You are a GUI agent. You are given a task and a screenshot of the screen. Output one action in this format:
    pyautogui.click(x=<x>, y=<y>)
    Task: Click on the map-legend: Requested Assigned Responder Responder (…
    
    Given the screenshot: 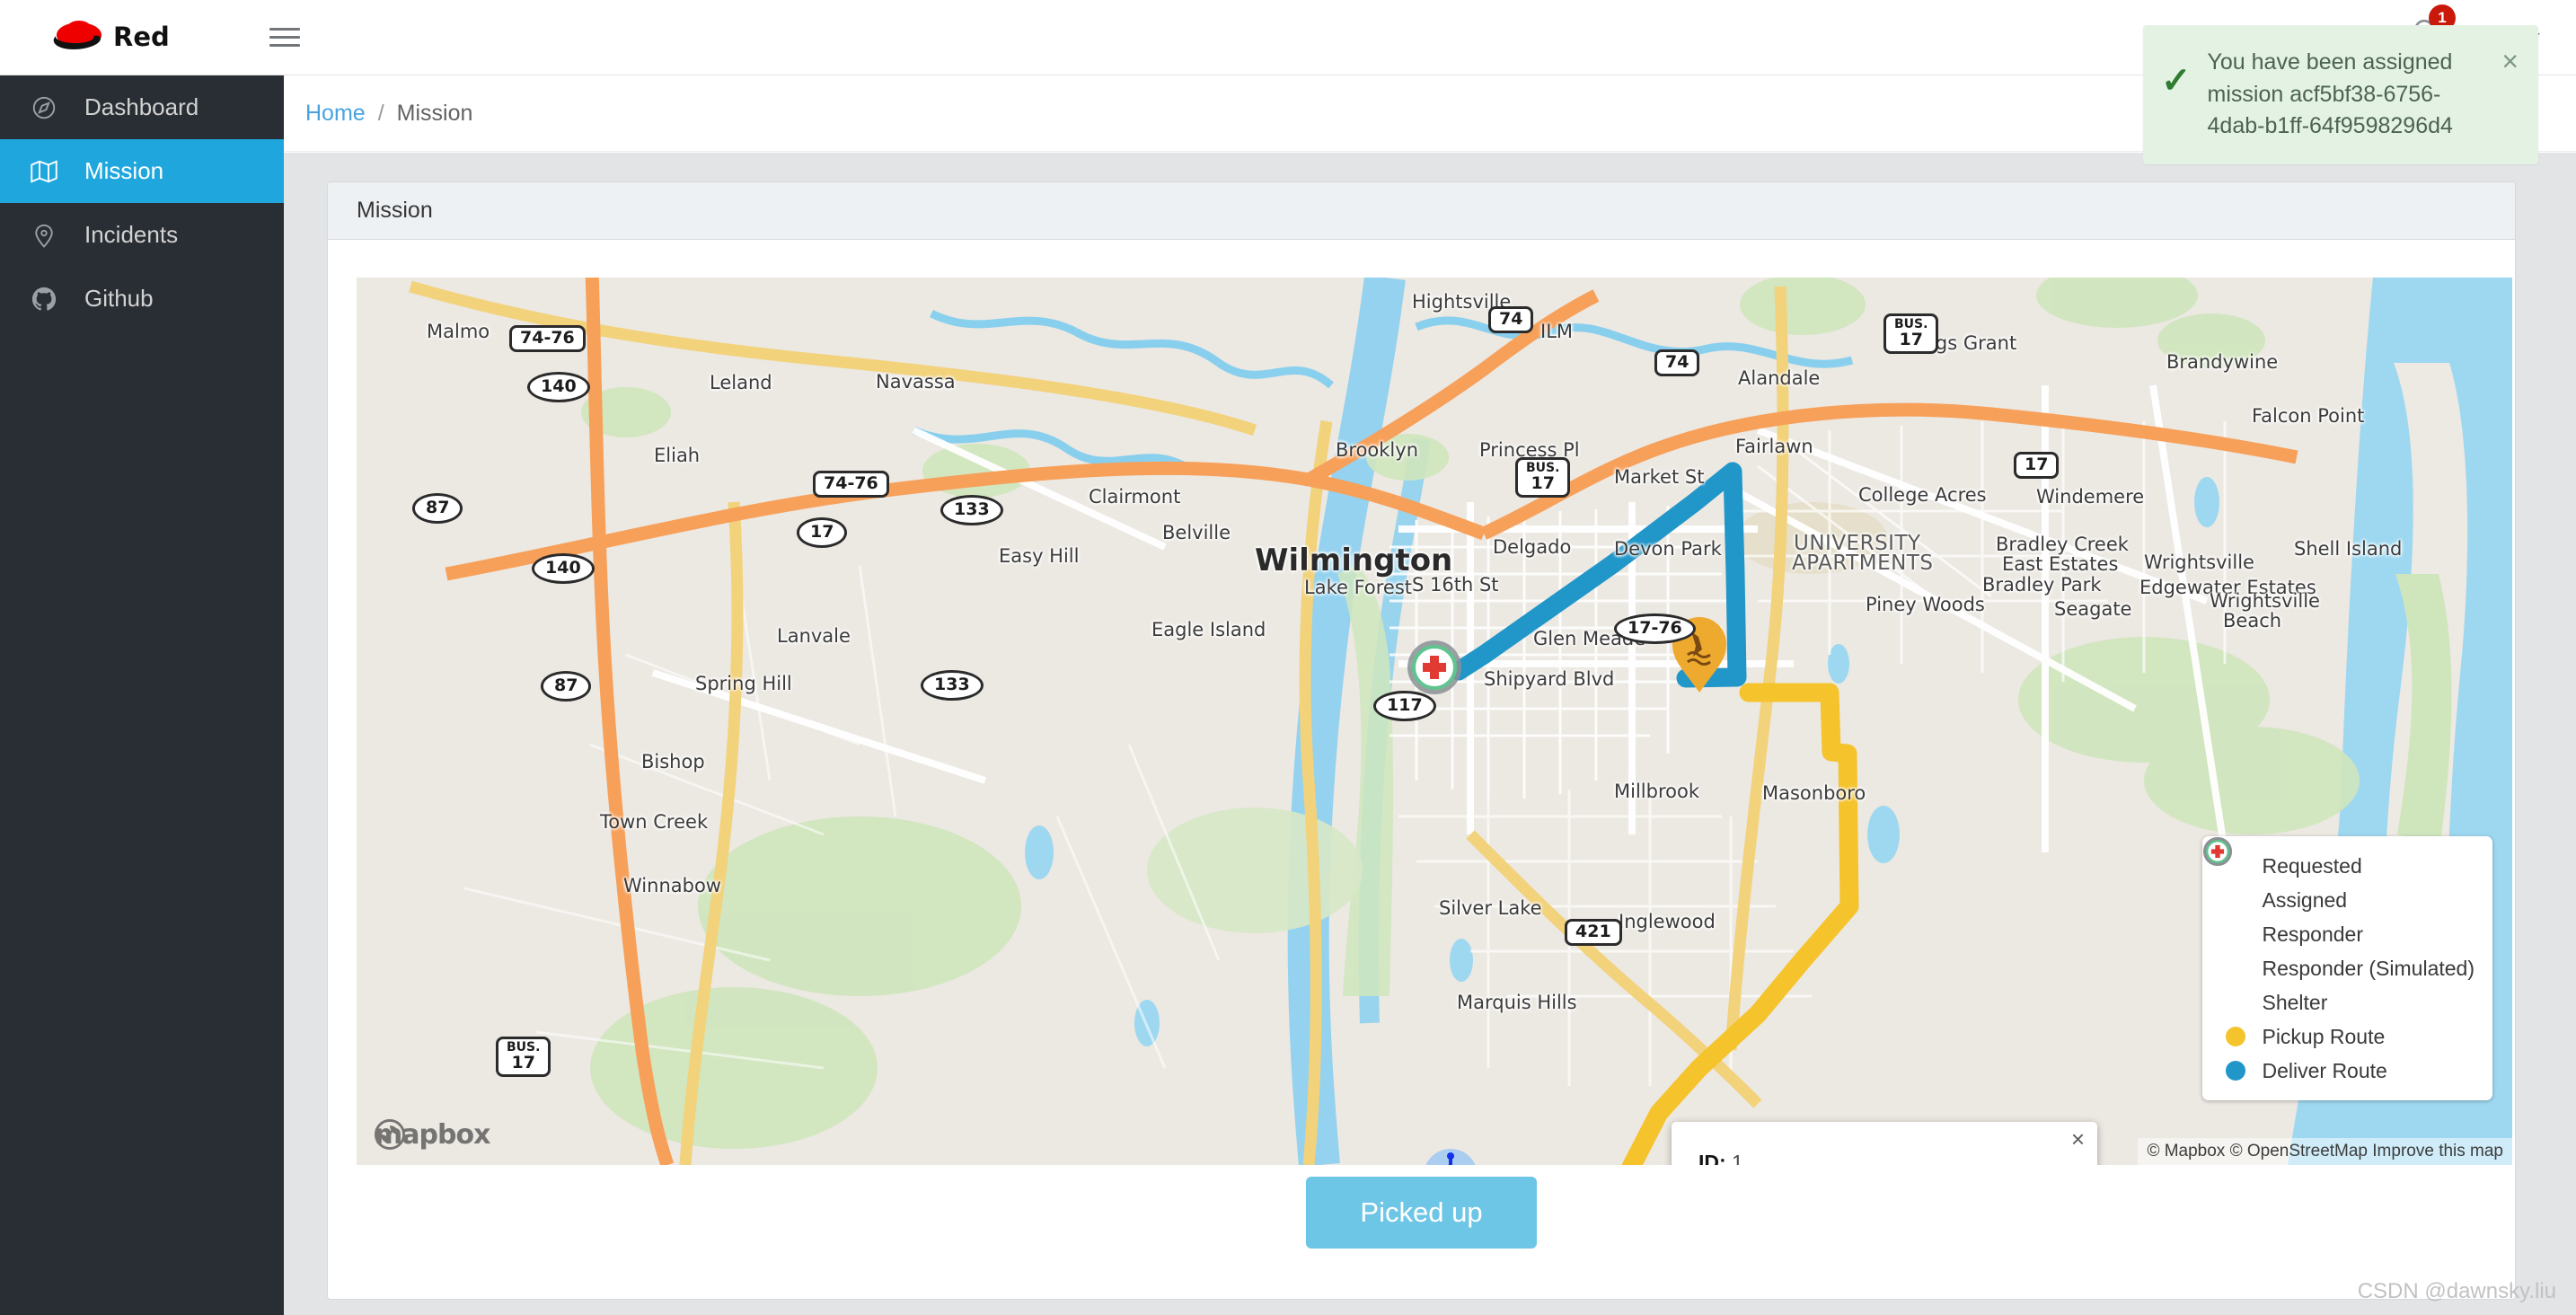 What is the action you would take?
    pyautogui.click(x=2347, y=968)
    